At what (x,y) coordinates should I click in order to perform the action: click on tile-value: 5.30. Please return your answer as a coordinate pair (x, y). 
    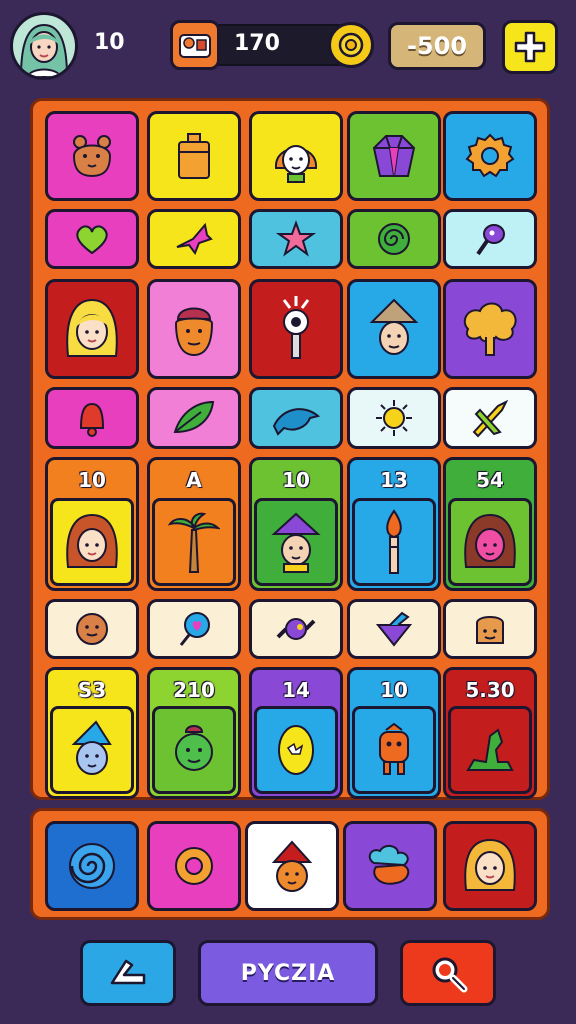
    Looking at the image, I should click on (490, 690).